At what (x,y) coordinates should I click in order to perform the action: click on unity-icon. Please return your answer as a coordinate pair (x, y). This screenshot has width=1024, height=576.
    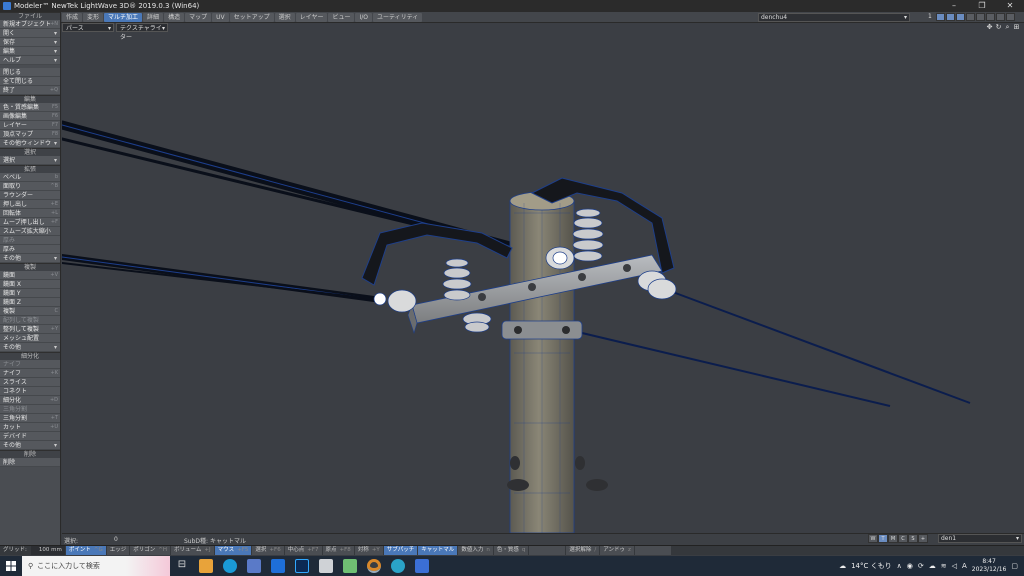
    Looking at the image, I should click on (326, 566).